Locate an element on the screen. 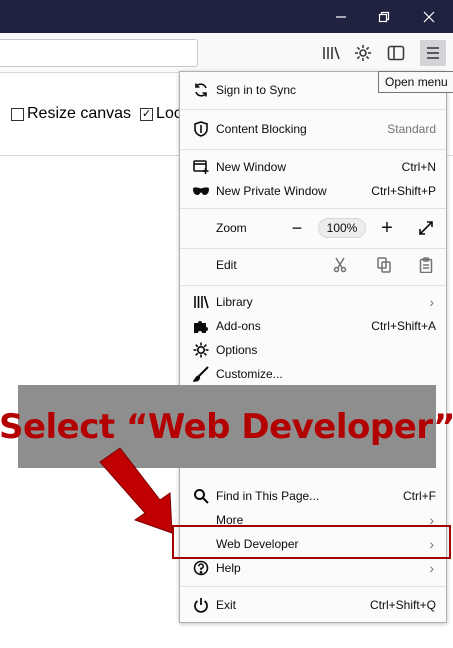 This screenshot has height=648, width=453. fullscreen-button is located at coordinates (426, 228).